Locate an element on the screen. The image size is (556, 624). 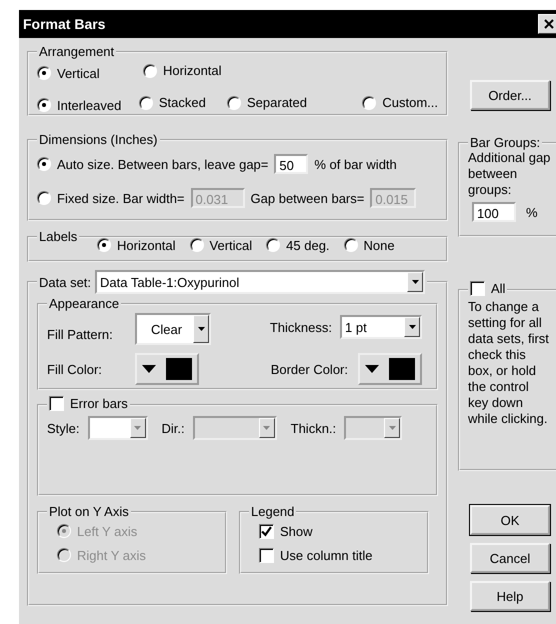
window-title: Format Bars is located at coordinates (64, 24).